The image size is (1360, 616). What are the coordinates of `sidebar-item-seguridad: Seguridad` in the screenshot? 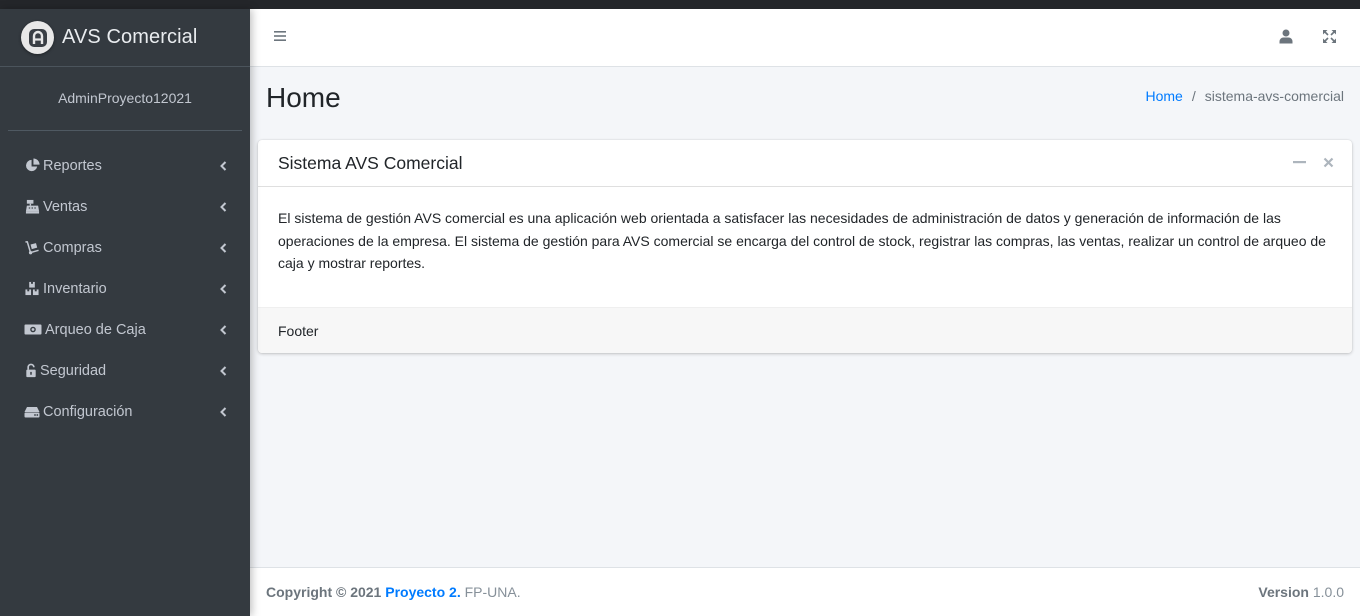 It's located at (125, 370).